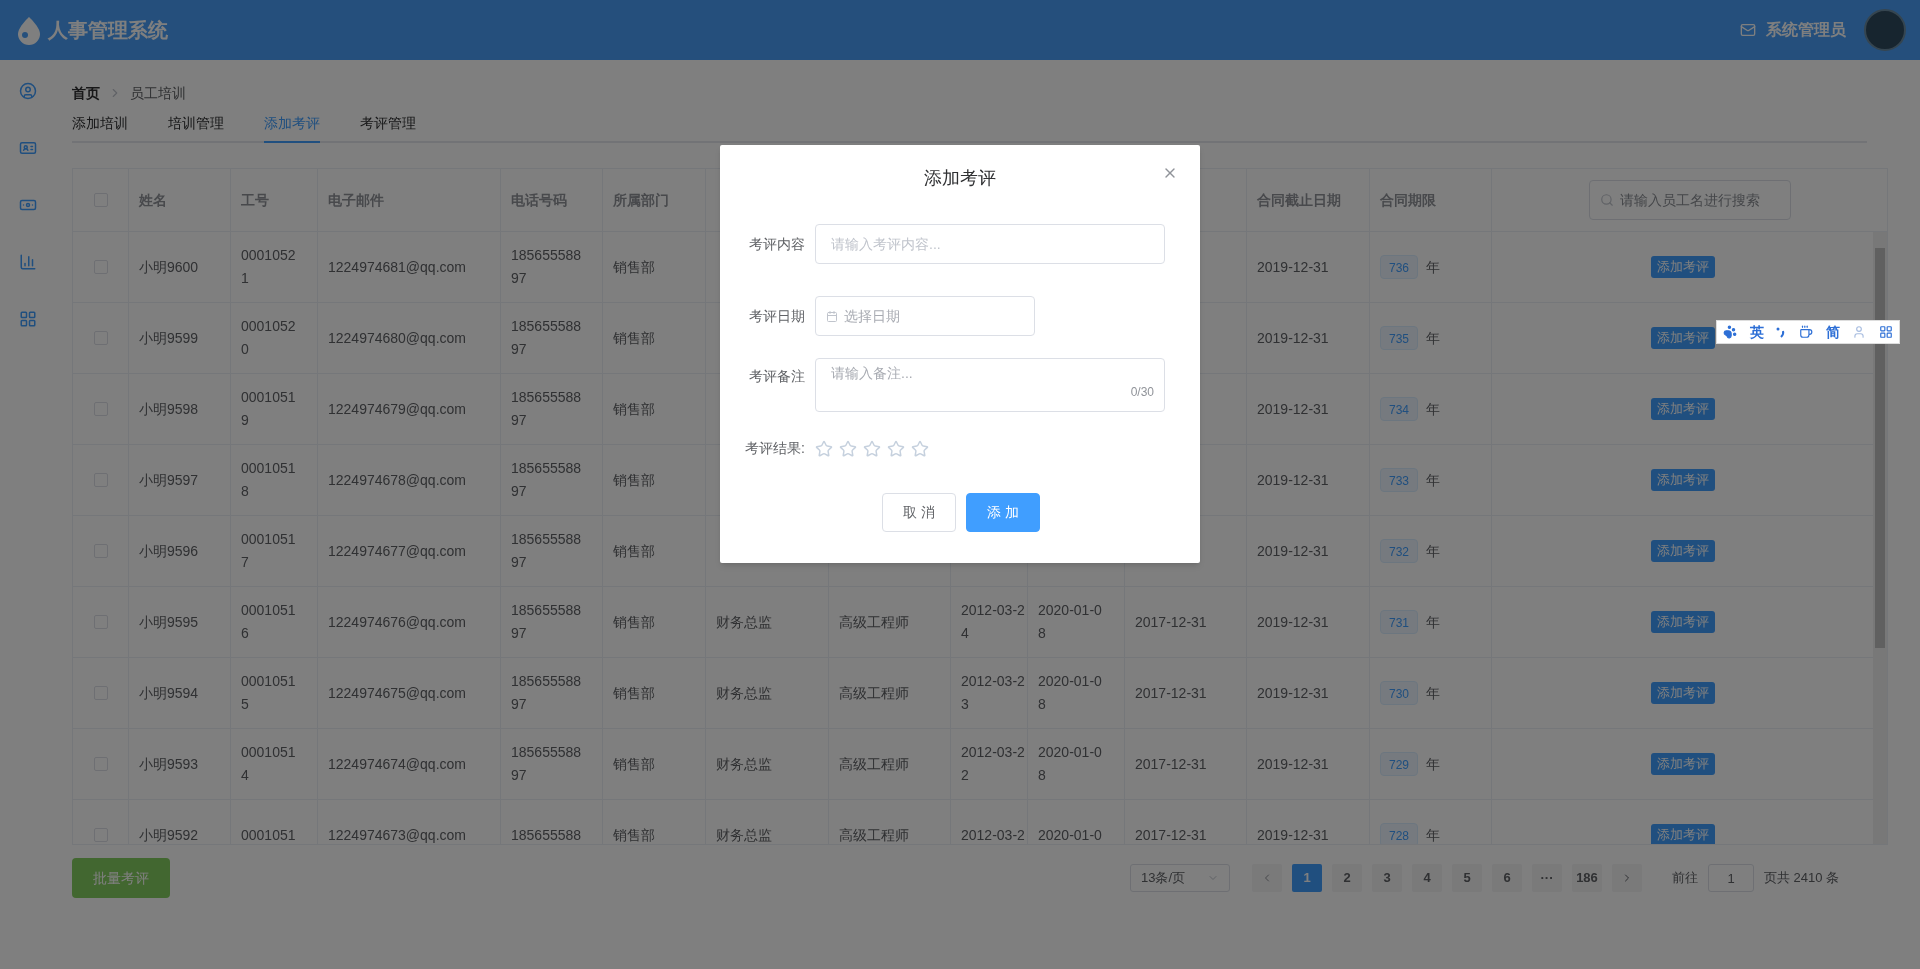 This screenshot has height=969, width=1920. I want to click on table-cell-text: 0001051, so click(269, 834).